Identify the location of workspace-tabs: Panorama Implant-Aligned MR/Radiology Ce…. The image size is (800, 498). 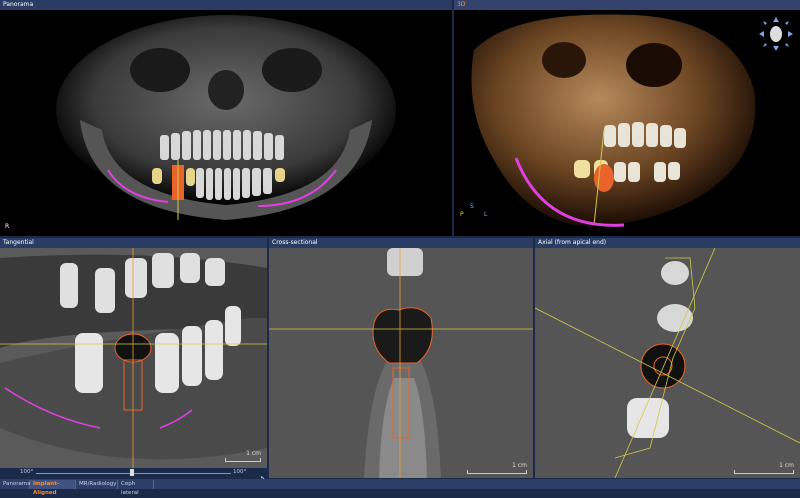
(400, 487).